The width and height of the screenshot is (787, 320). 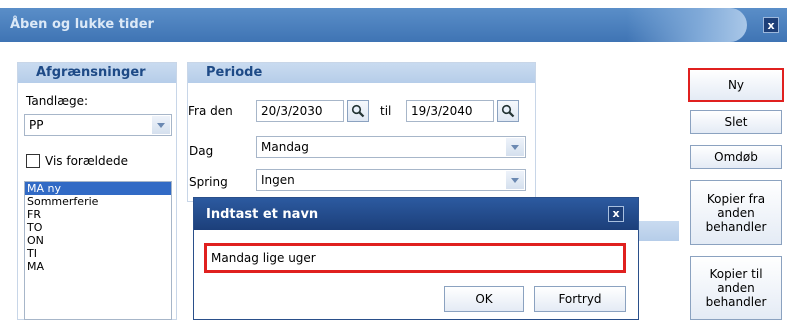 I want to click on list-item: FR, so click(x=98, y=214).